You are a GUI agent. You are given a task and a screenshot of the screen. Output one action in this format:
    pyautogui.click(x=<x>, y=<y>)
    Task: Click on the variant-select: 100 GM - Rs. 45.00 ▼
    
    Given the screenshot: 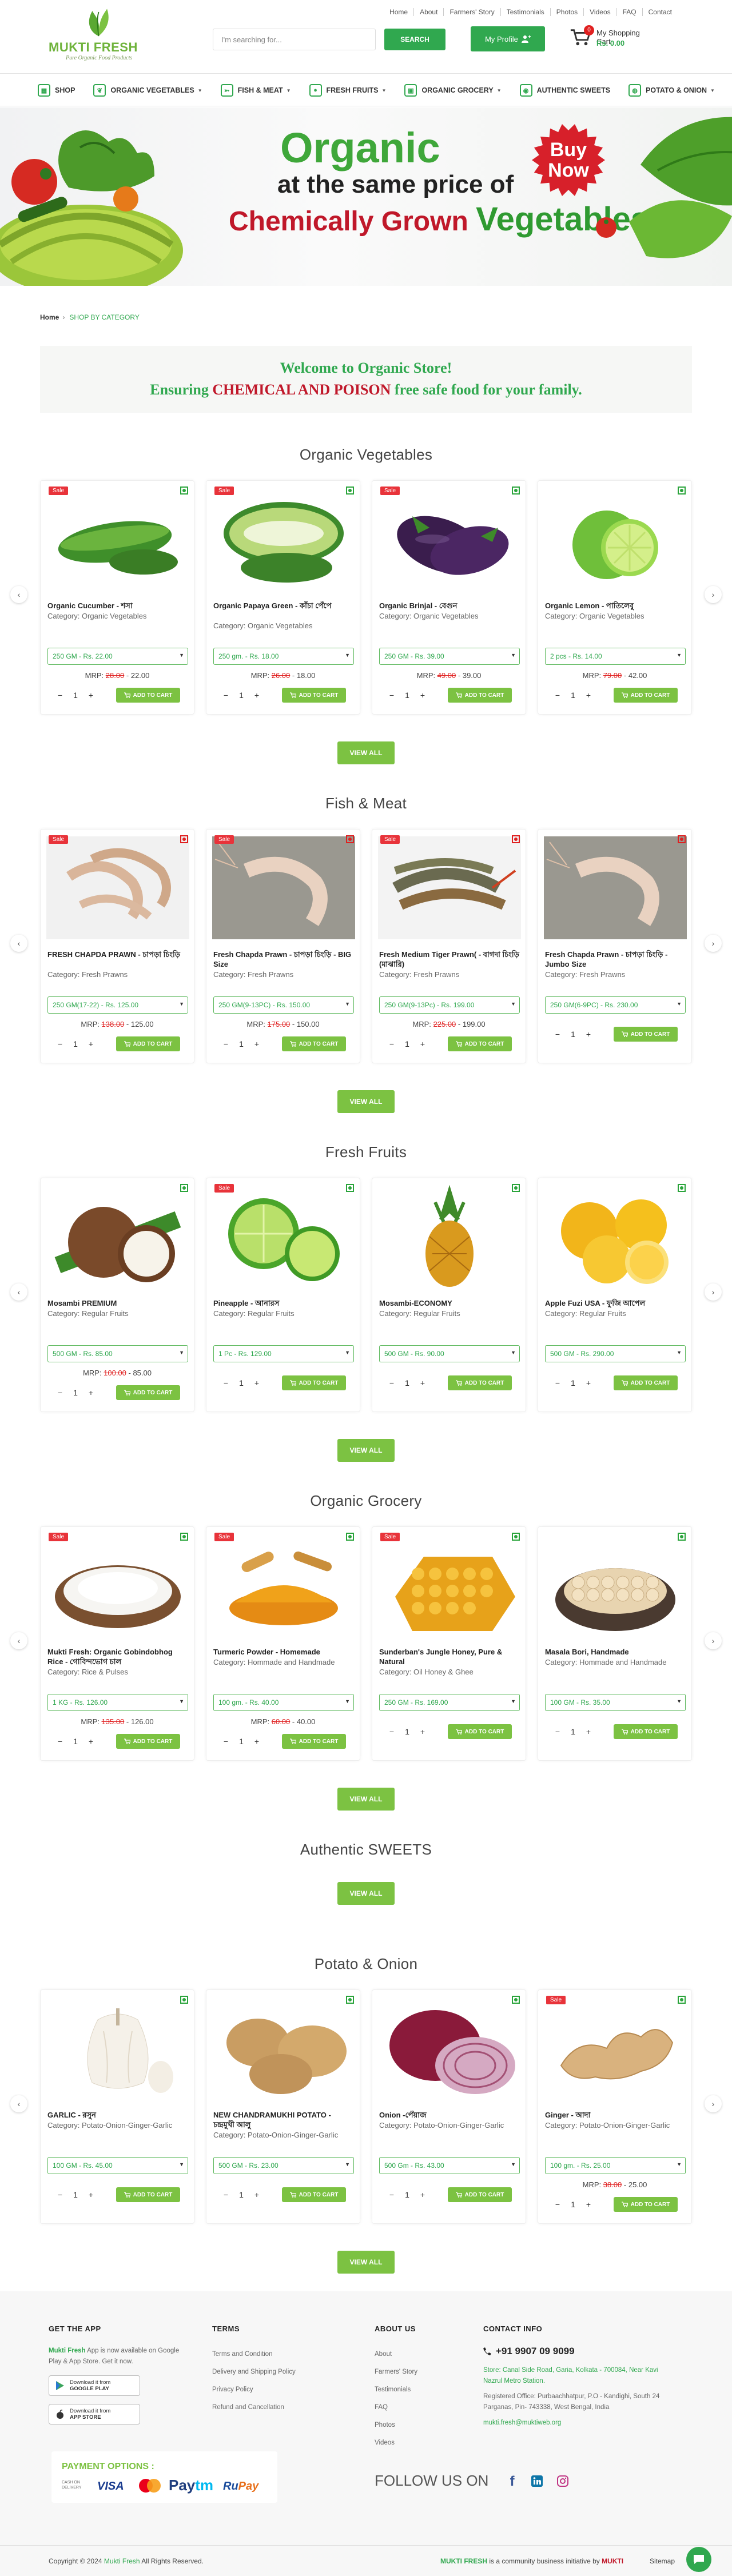 What is the action you would take?
    pyautogui.click(x=117, y=2165)
    